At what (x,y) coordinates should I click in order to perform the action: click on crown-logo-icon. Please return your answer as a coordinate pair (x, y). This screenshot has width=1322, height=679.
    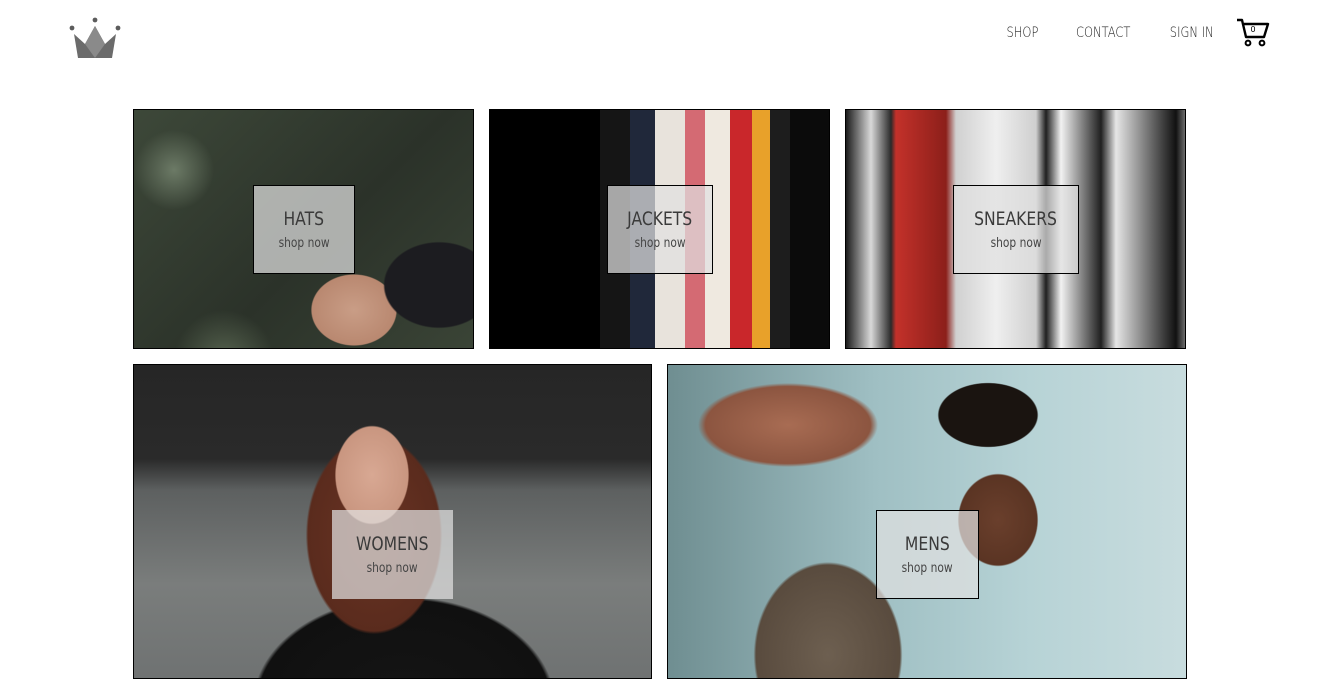
    Looking at the image, I should click on (95, 38).